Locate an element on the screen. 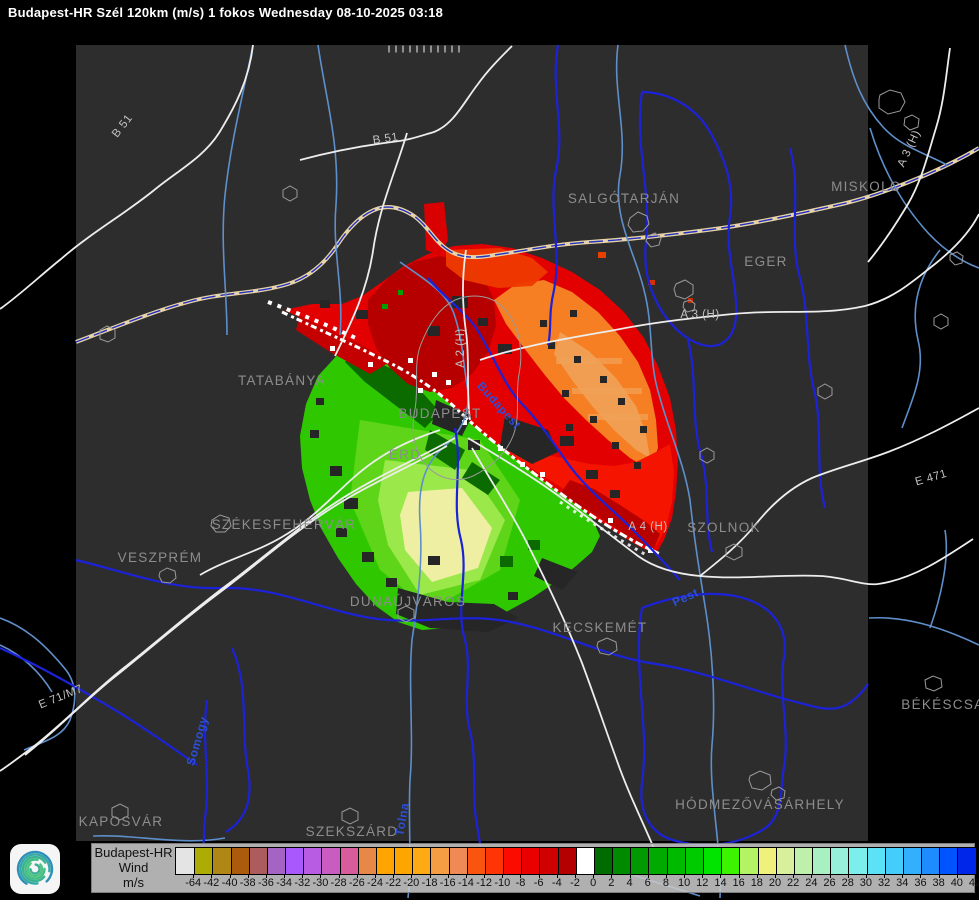  legend-tick-label: 42 is located at coordinates (973, 883).